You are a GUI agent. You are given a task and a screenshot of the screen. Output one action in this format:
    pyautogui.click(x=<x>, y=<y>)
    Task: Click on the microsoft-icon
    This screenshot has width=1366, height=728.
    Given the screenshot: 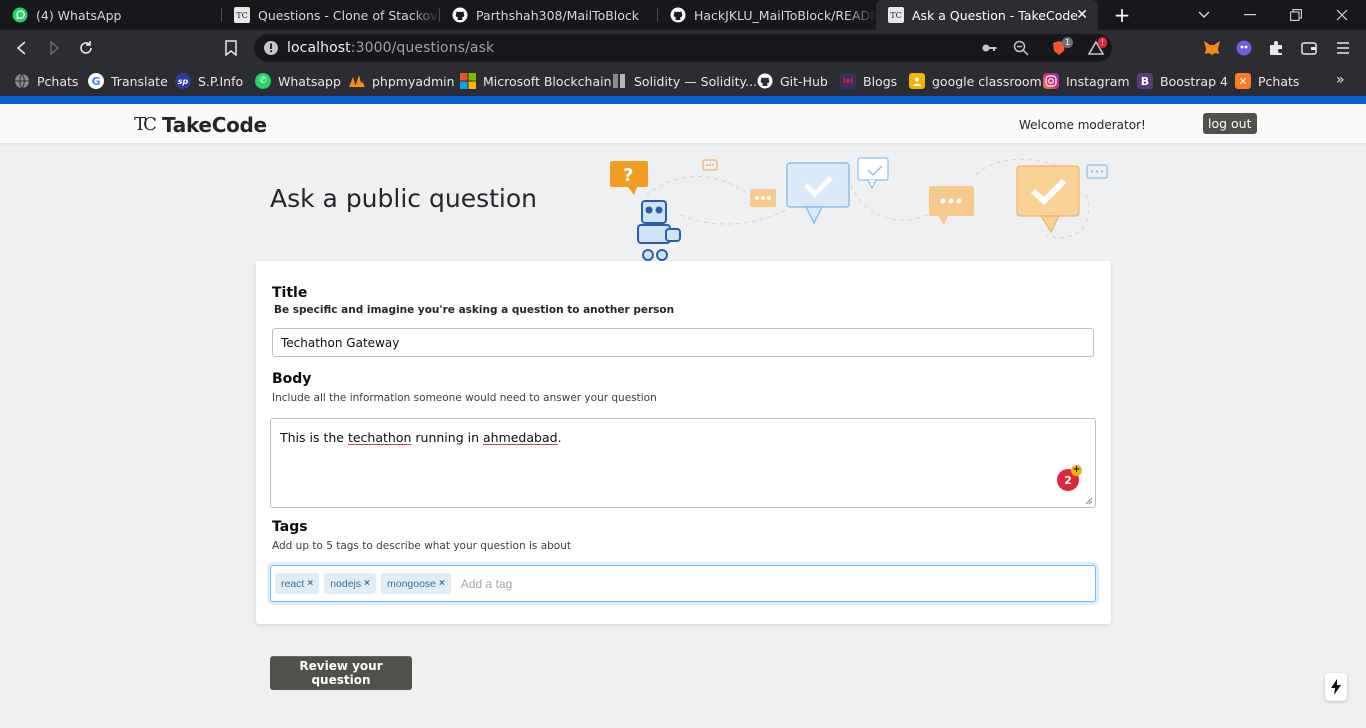 What is the action you would take?
    pyautogui.click(x=468, y=81)
    